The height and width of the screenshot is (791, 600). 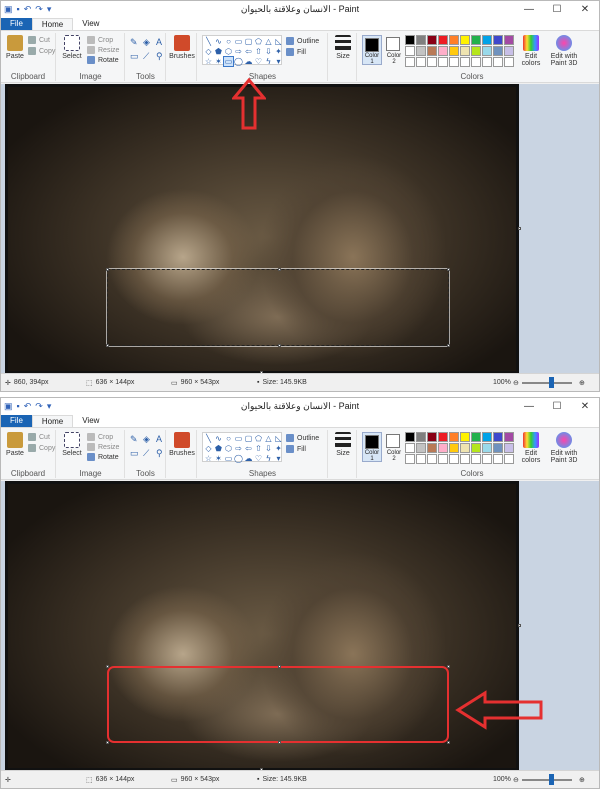 I want to click on rotate-button: Rotate, so click(x=103, y=60).